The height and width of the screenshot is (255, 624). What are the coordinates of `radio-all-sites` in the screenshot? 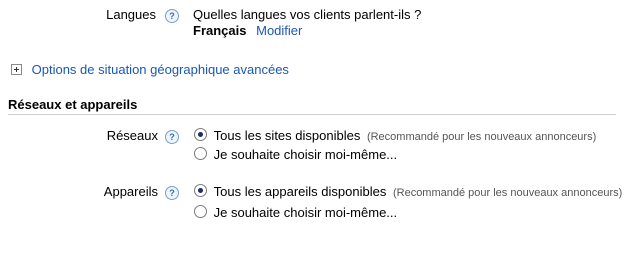 It's located at (200, 134).